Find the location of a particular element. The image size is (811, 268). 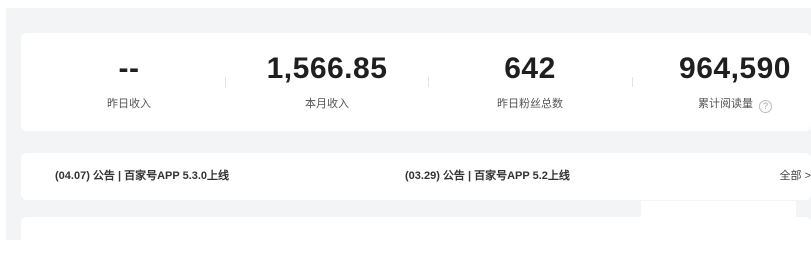

stat-value: -- is located at coordinates (129, 68).